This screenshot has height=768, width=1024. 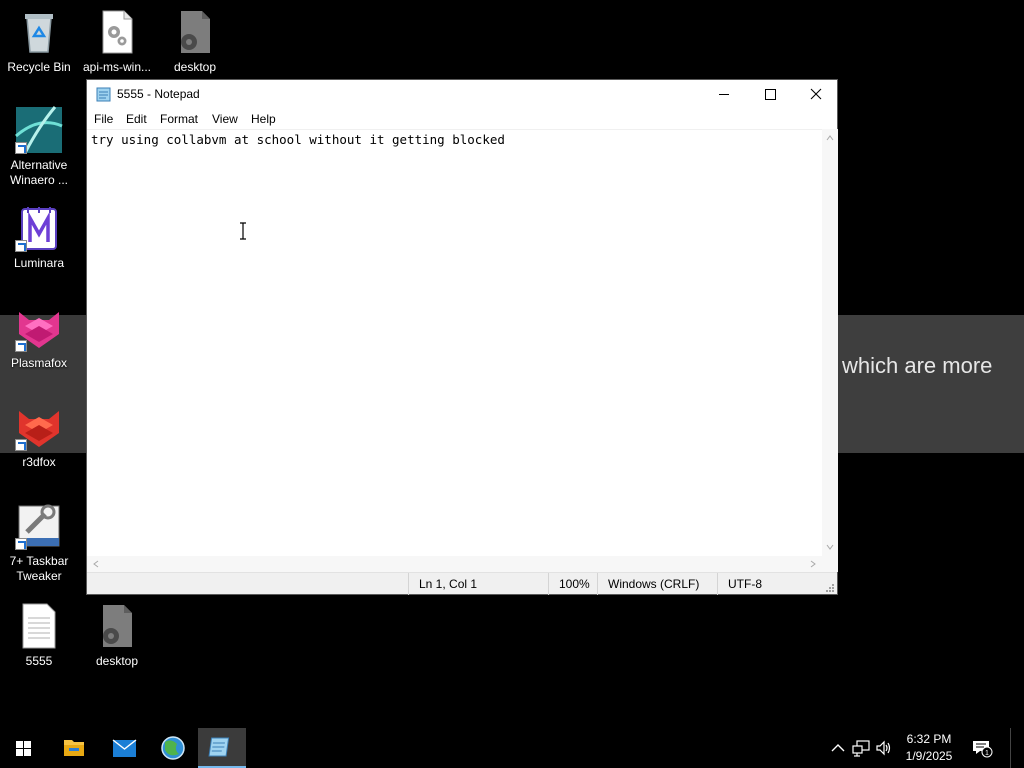 I want to click on desktop-icon-label: 7+ Taskbar Tweaker, so click(x=39, y=568).